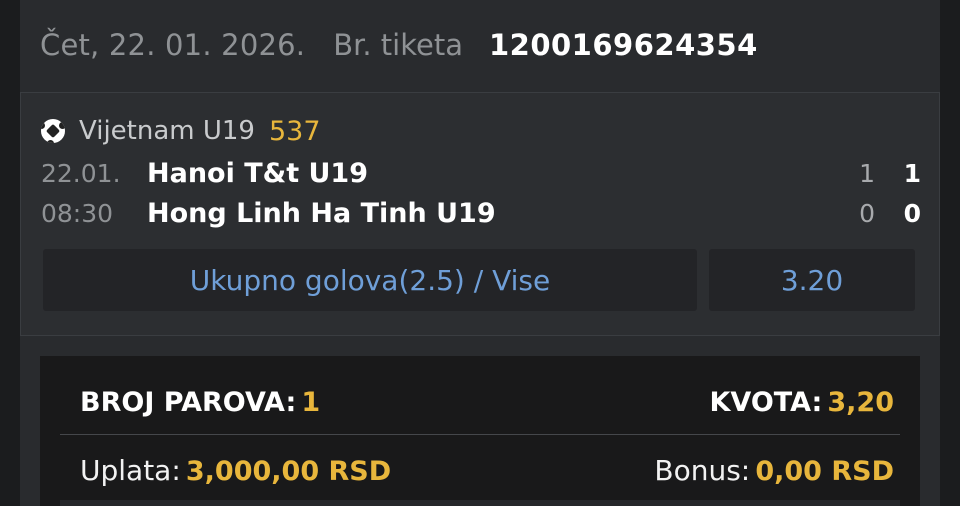 This screenshot has width=960, height=506. I want to click on home-final-score: 1, so click(912, 173).